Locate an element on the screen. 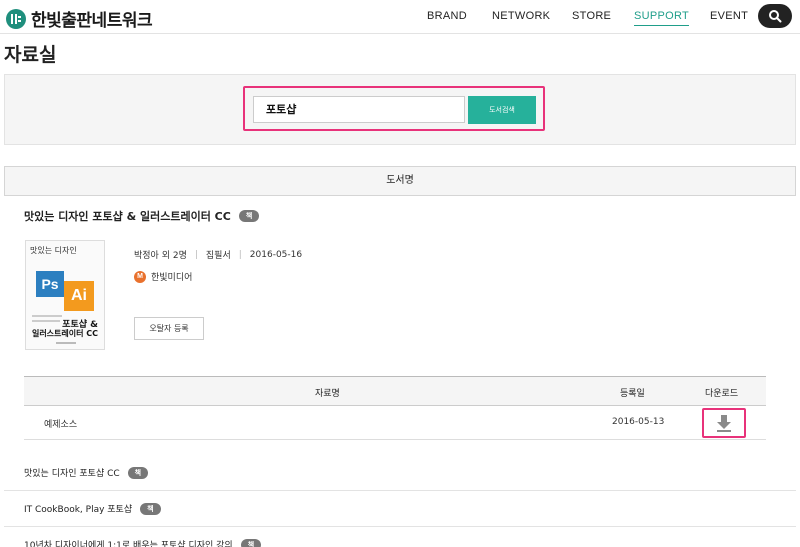 This screenshot has width=800, height=547. result-title: 10년차 디자이너에게 1:1로 배우는 포토샵 디자인 강의 책 is located at coordinates (143, 542).